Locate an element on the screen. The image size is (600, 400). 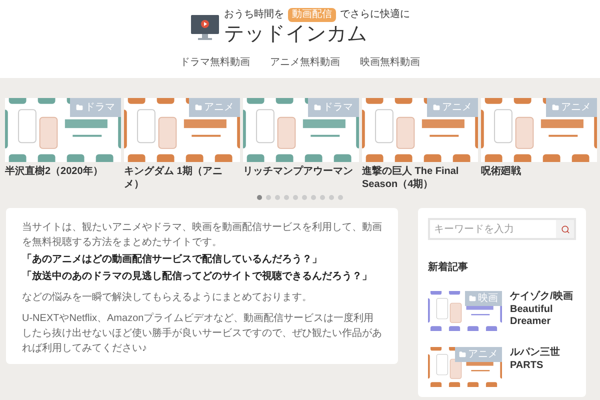
carousel-title: キングダム 1期（アニメ） is located at coordinates (174, 178).